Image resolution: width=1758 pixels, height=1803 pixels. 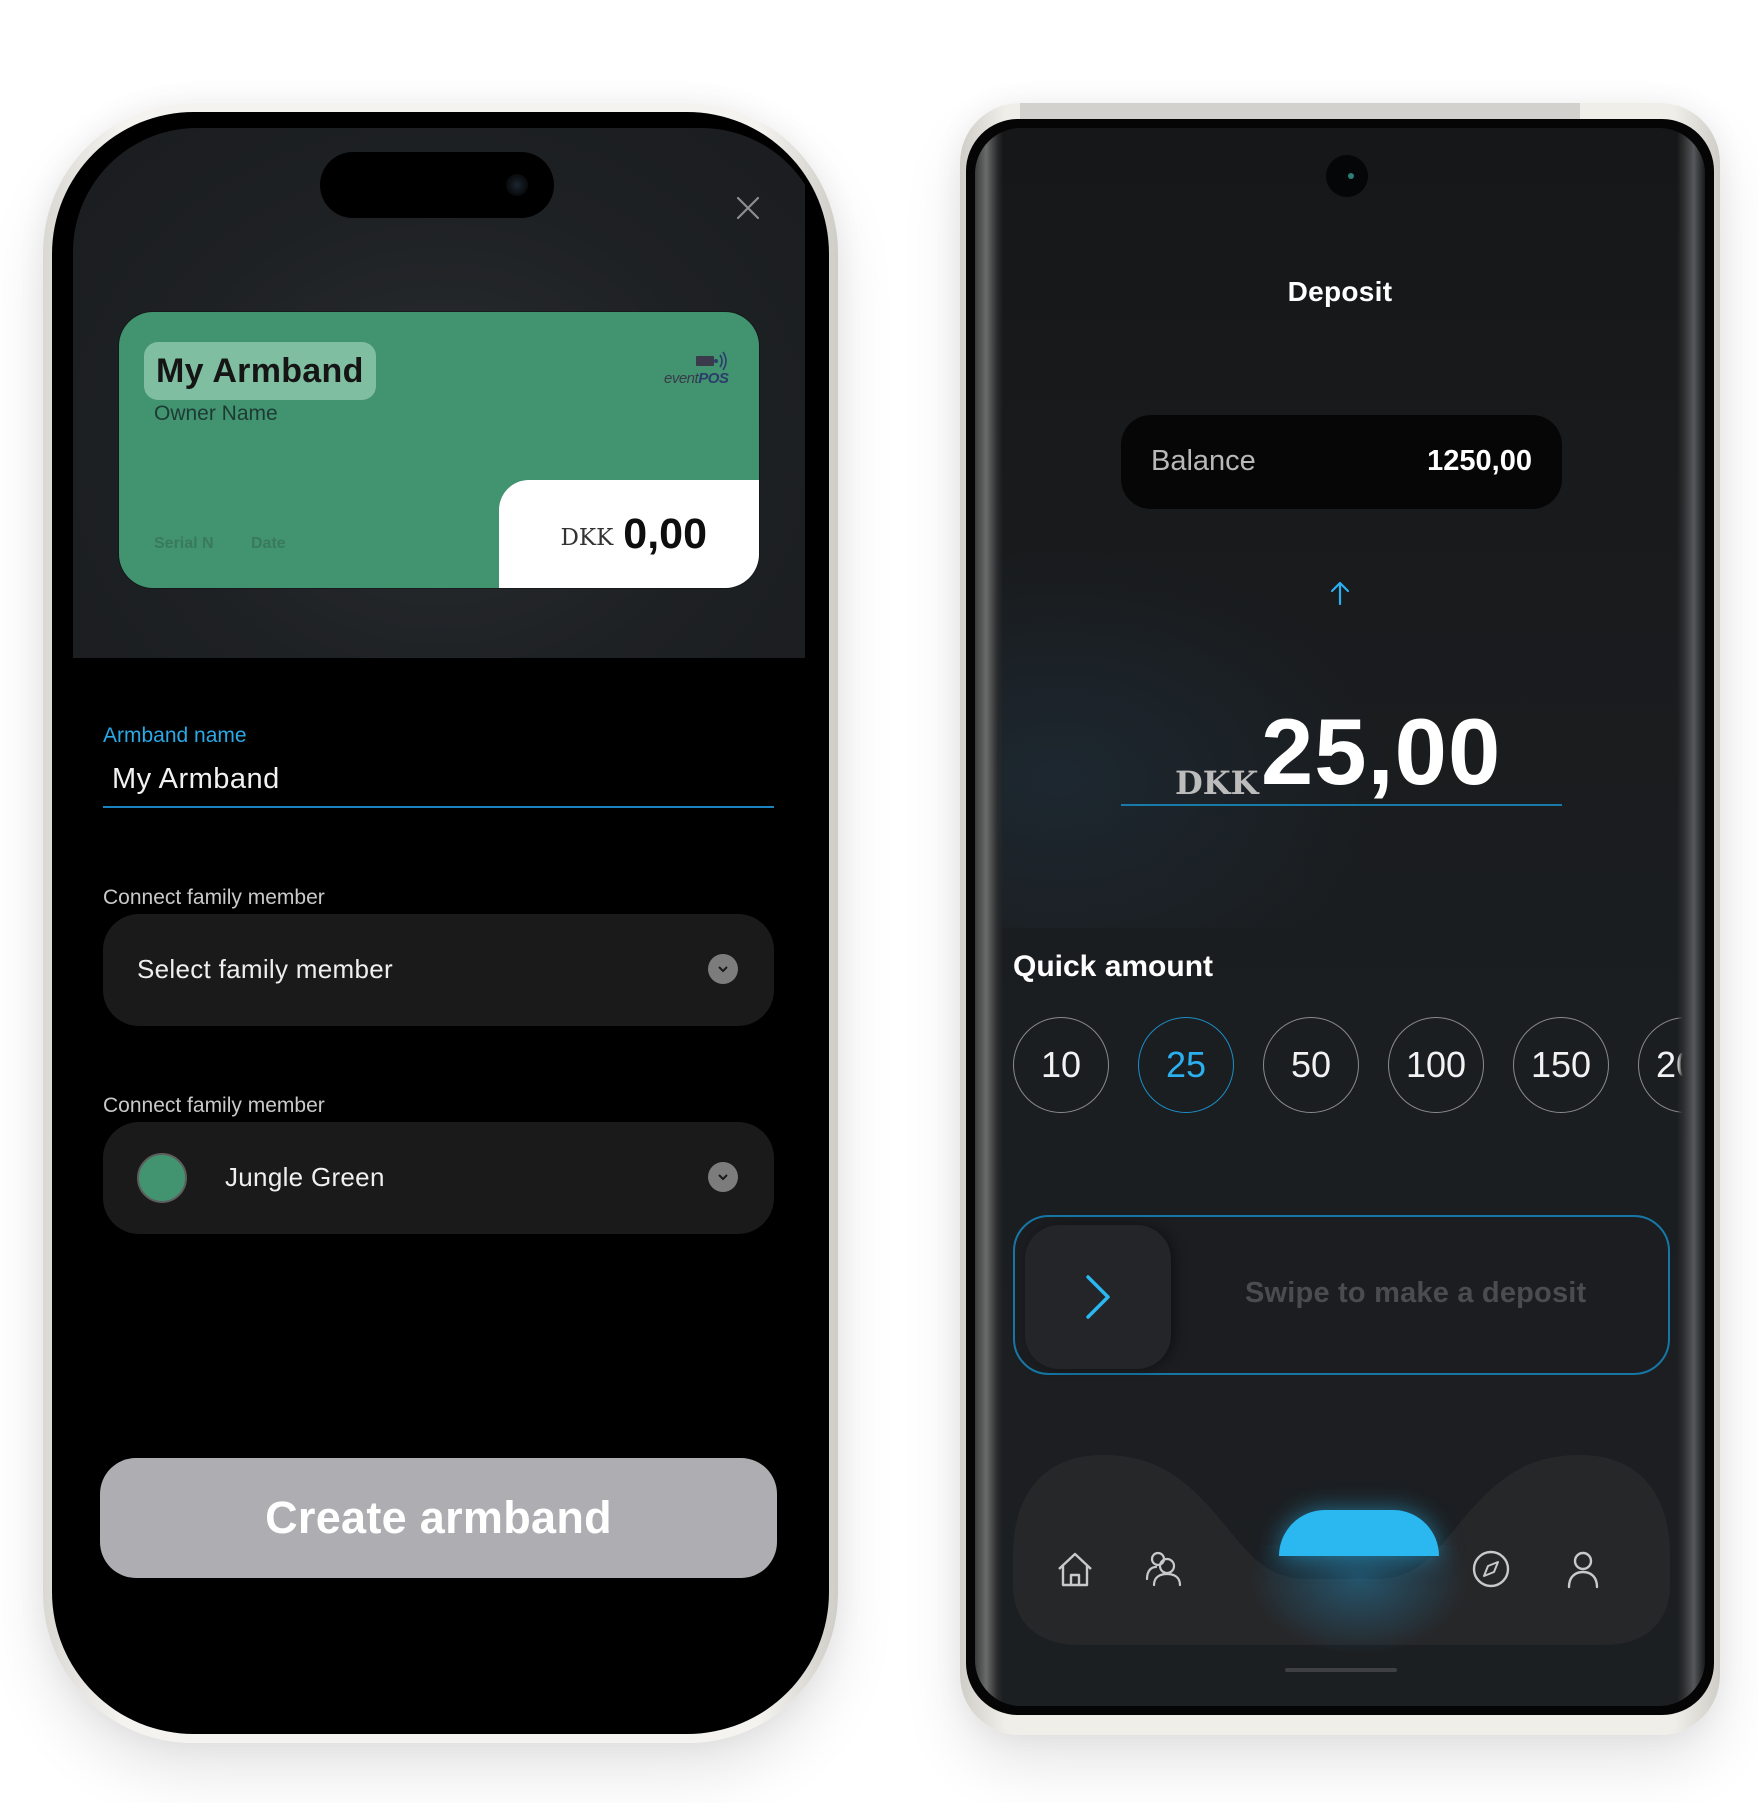 I want to click on card-name: My Armband, so click(x=260, y=371).